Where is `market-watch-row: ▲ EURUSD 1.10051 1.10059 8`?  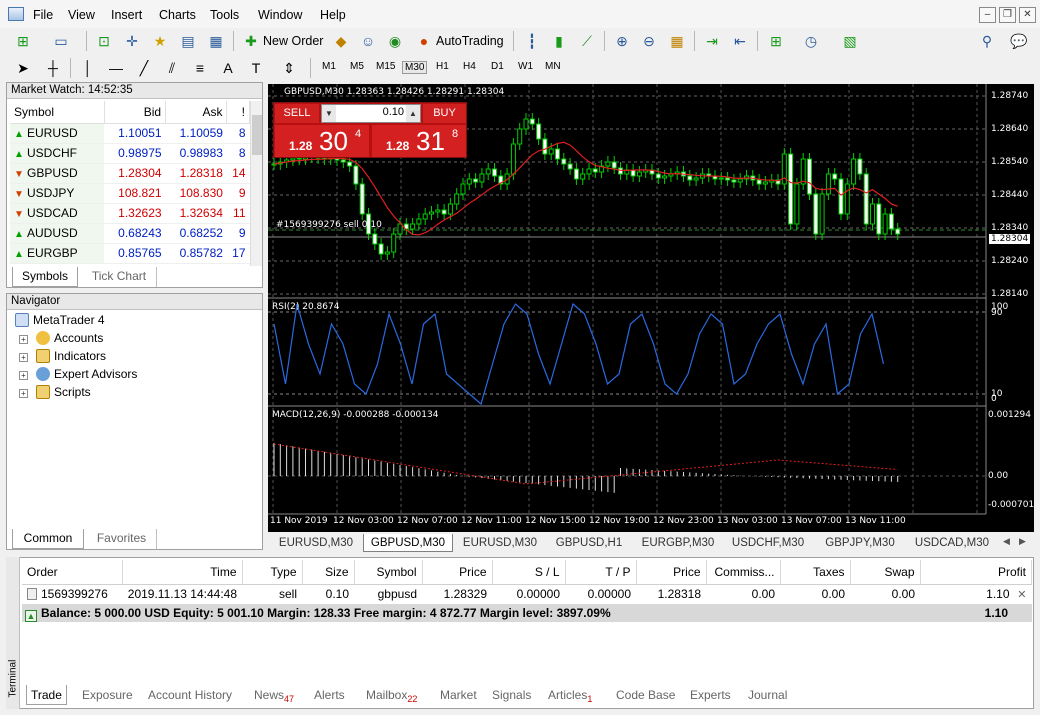
market-watch-row: ▲ EURUSD 1.10051 1.10059 8 is located at coordinates (130, 133).